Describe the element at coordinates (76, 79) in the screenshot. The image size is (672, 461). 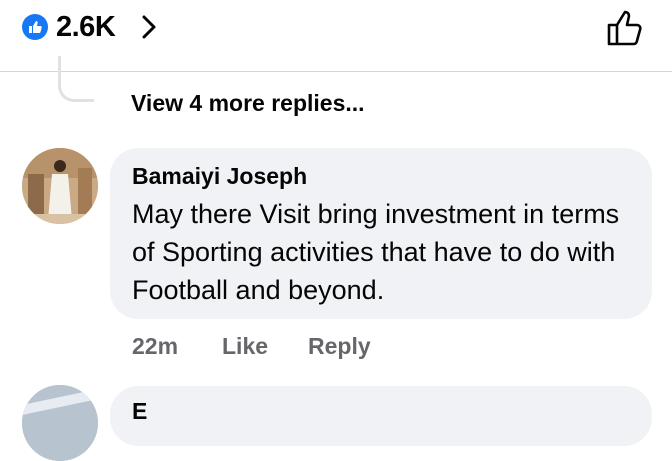
I see `reply-thread-connector` at that location.